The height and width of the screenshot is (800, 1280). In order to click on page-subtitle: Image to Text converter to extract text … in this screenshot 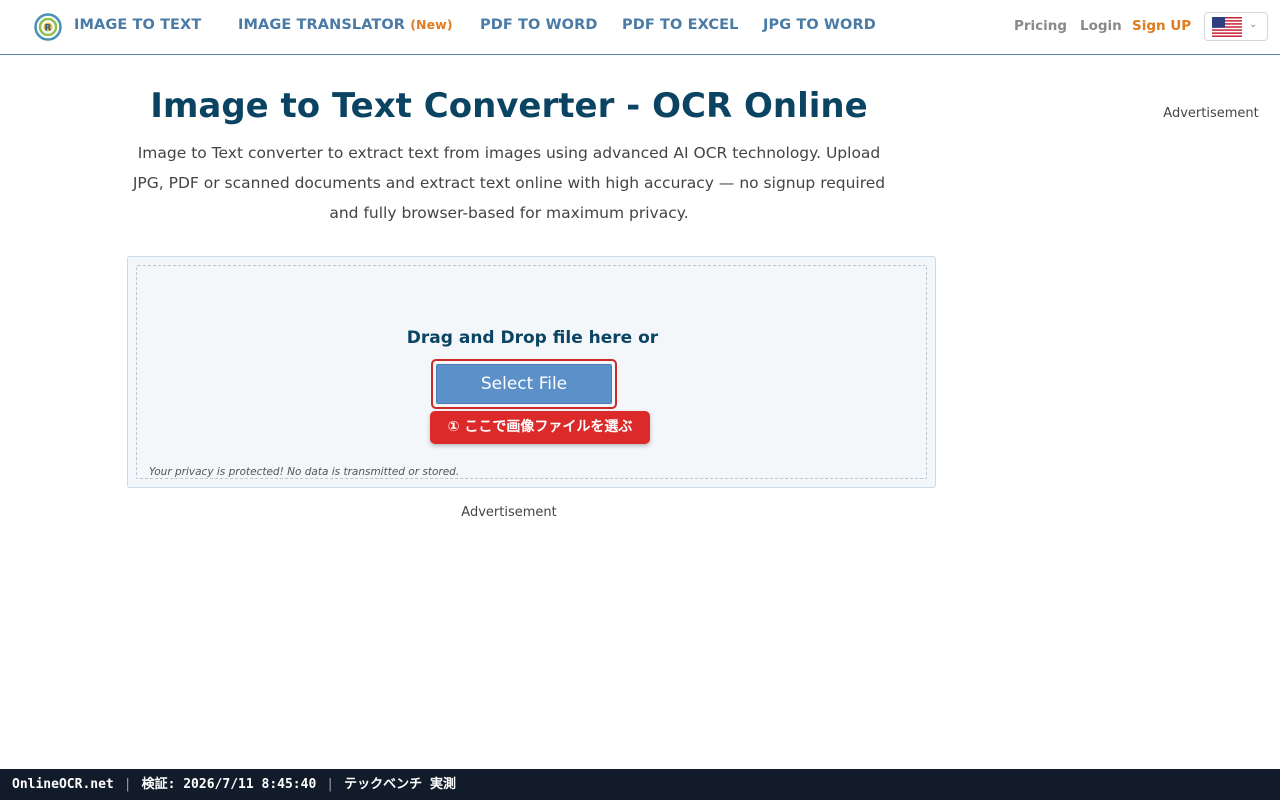, I will do `click(509, 183)`.